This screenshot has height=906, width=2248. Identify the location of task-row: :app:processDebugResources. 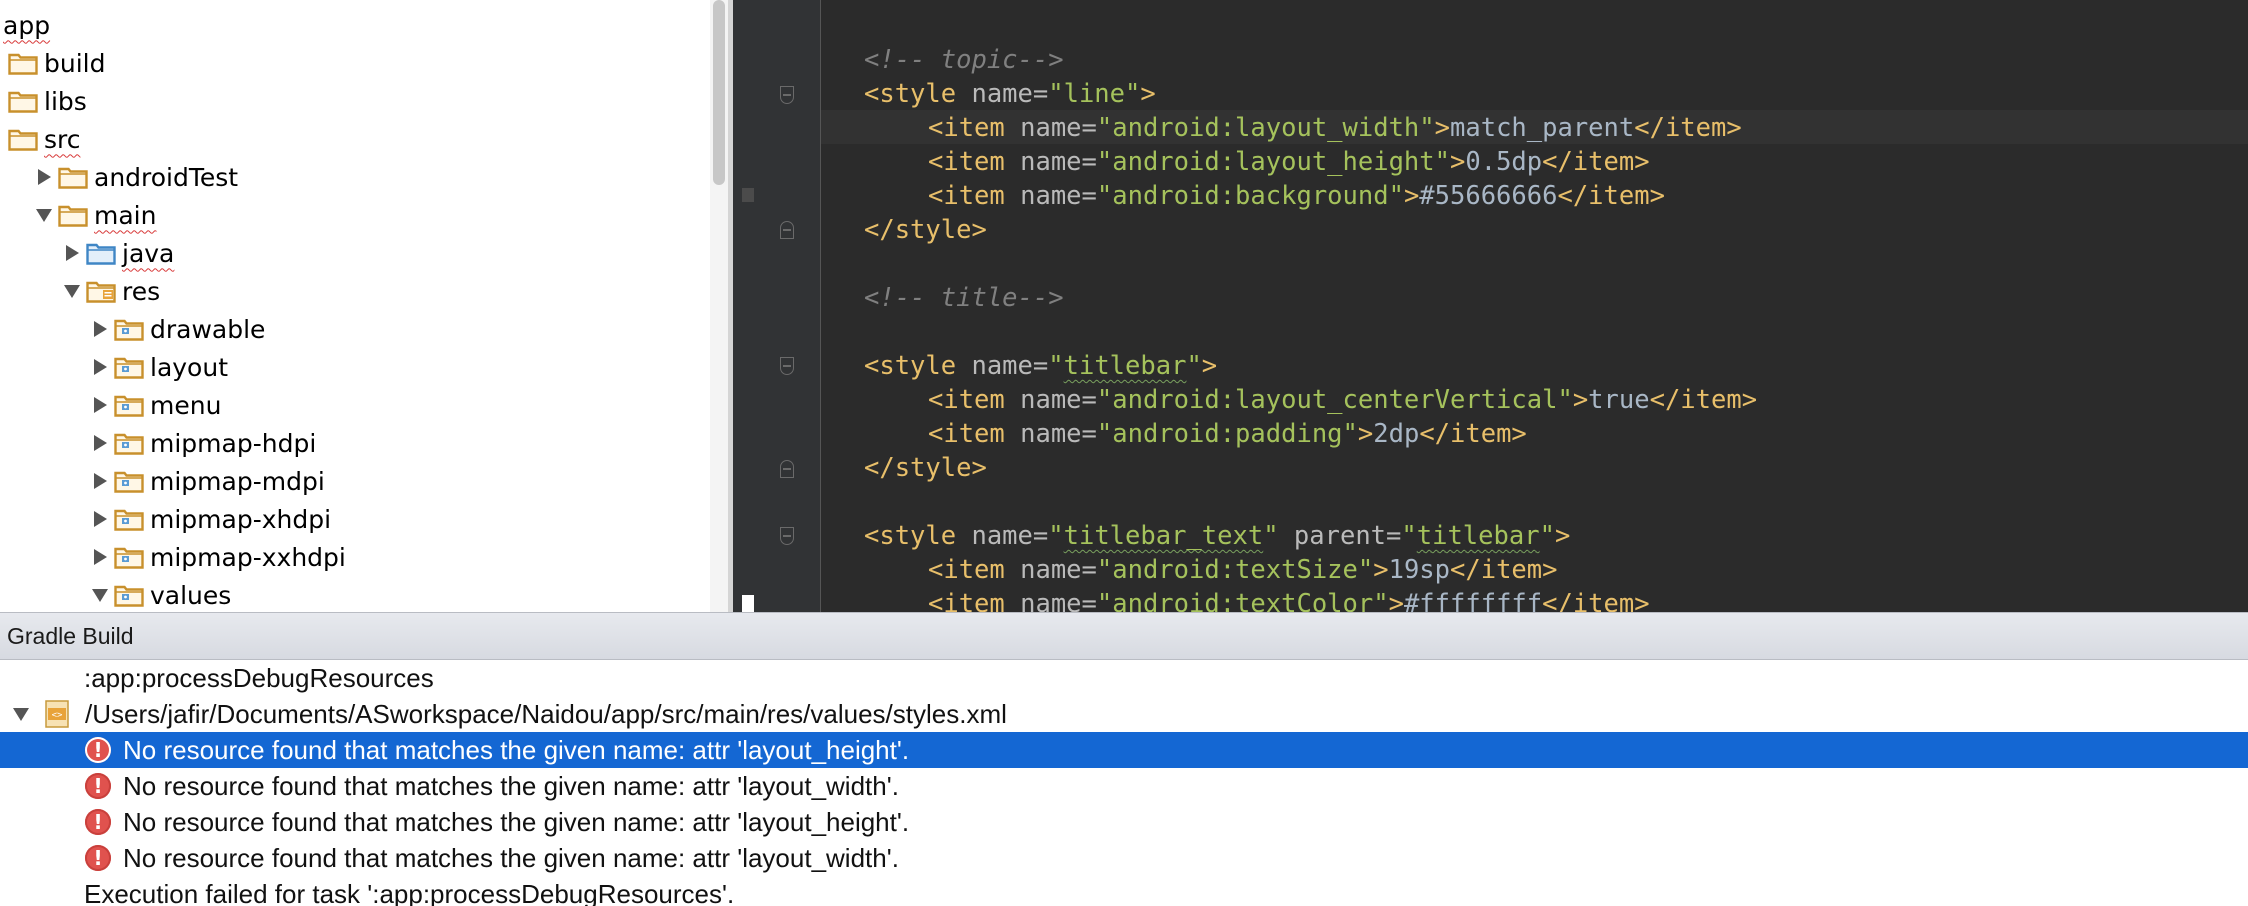
(1124, 678).